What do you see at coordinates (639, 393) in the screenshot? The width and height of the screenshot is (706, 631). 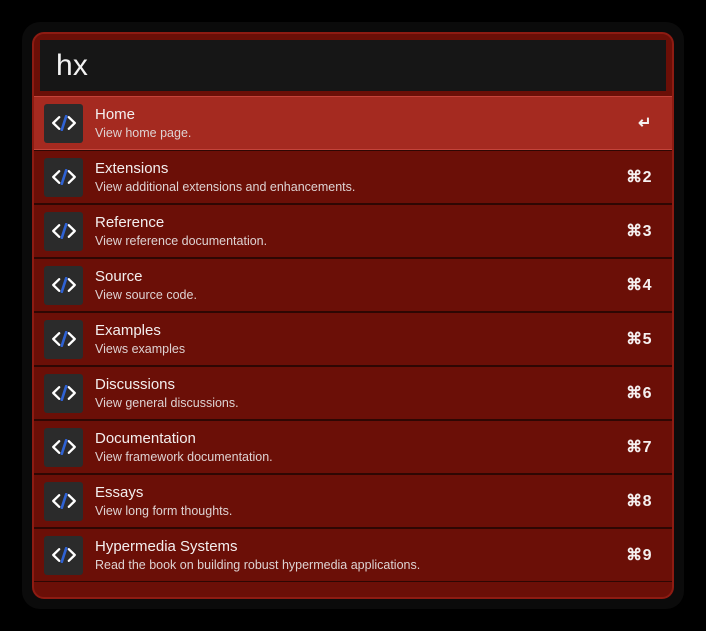 I see `keyboard-shortcut: ⌘6` at bounding box center [639, 393].